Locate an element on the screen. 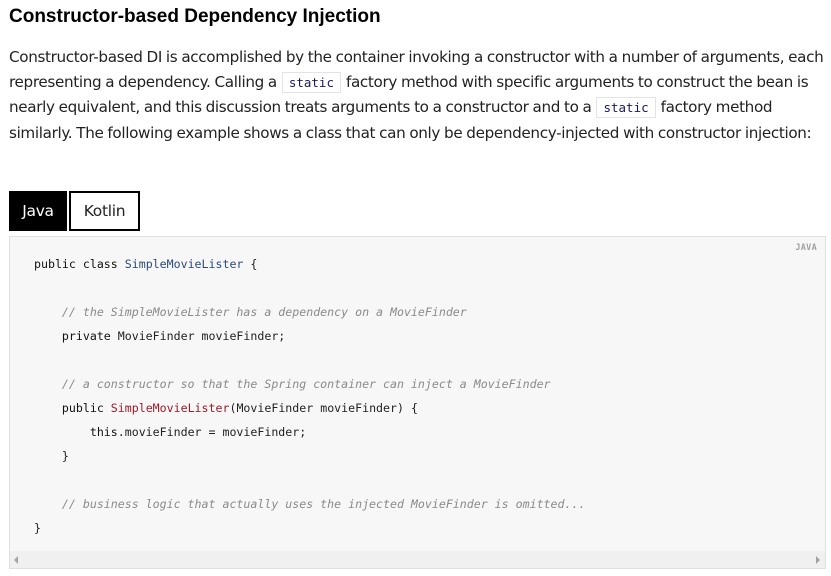 The width and height of the screenshot is (831, 576). horizontal-scrollbar is located at coordinates (417, 559).